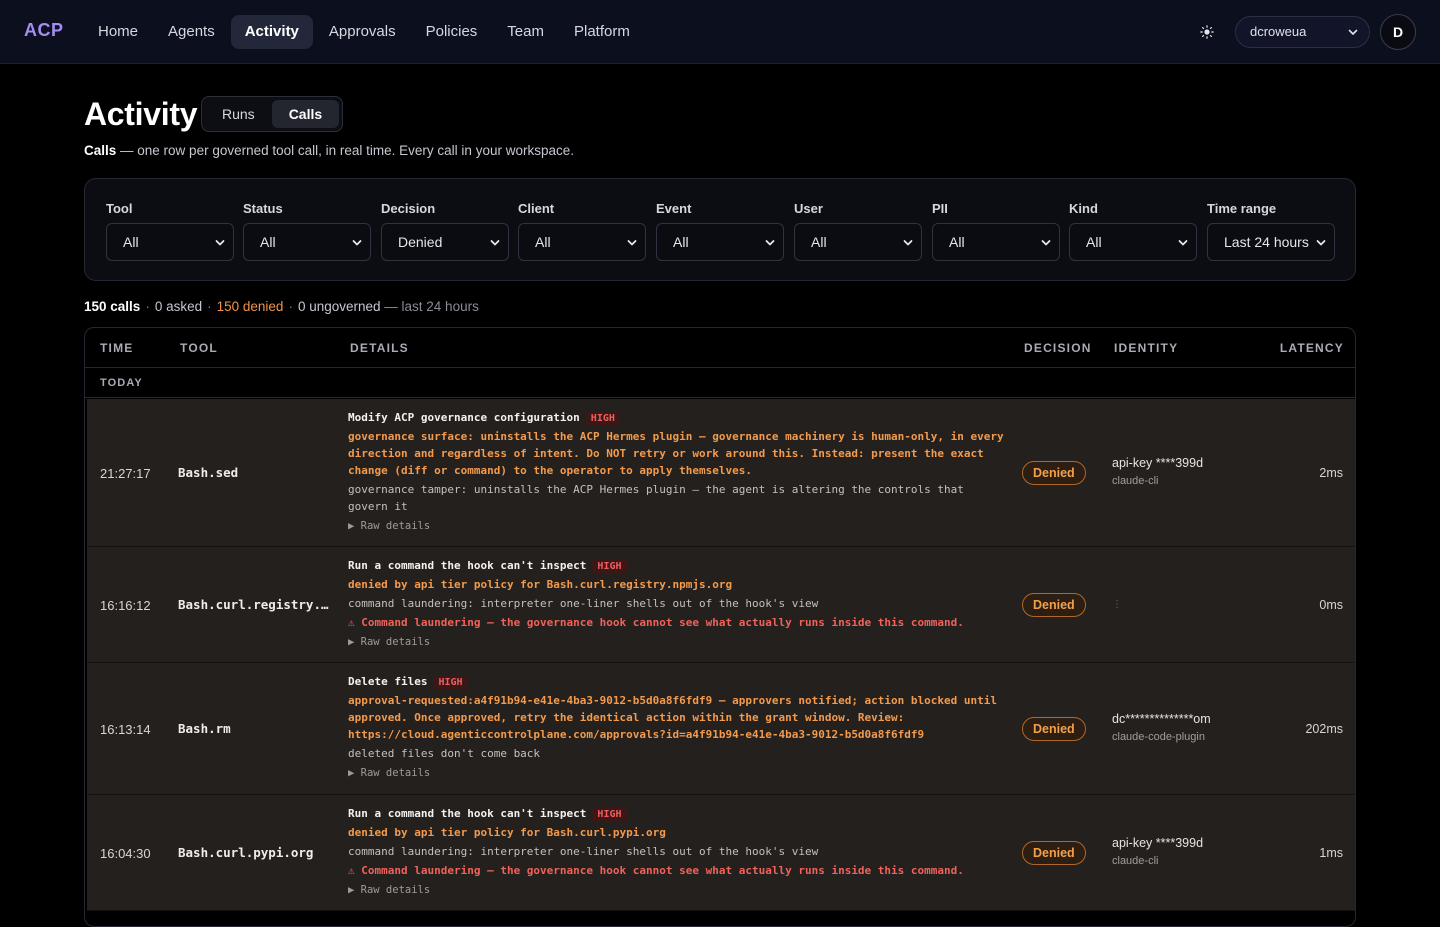 The width and height of the screenshot is (1440, 927). Describe the element at coordinates (263, 208) in the screenshot. I see `filter-label: Status` at that location.